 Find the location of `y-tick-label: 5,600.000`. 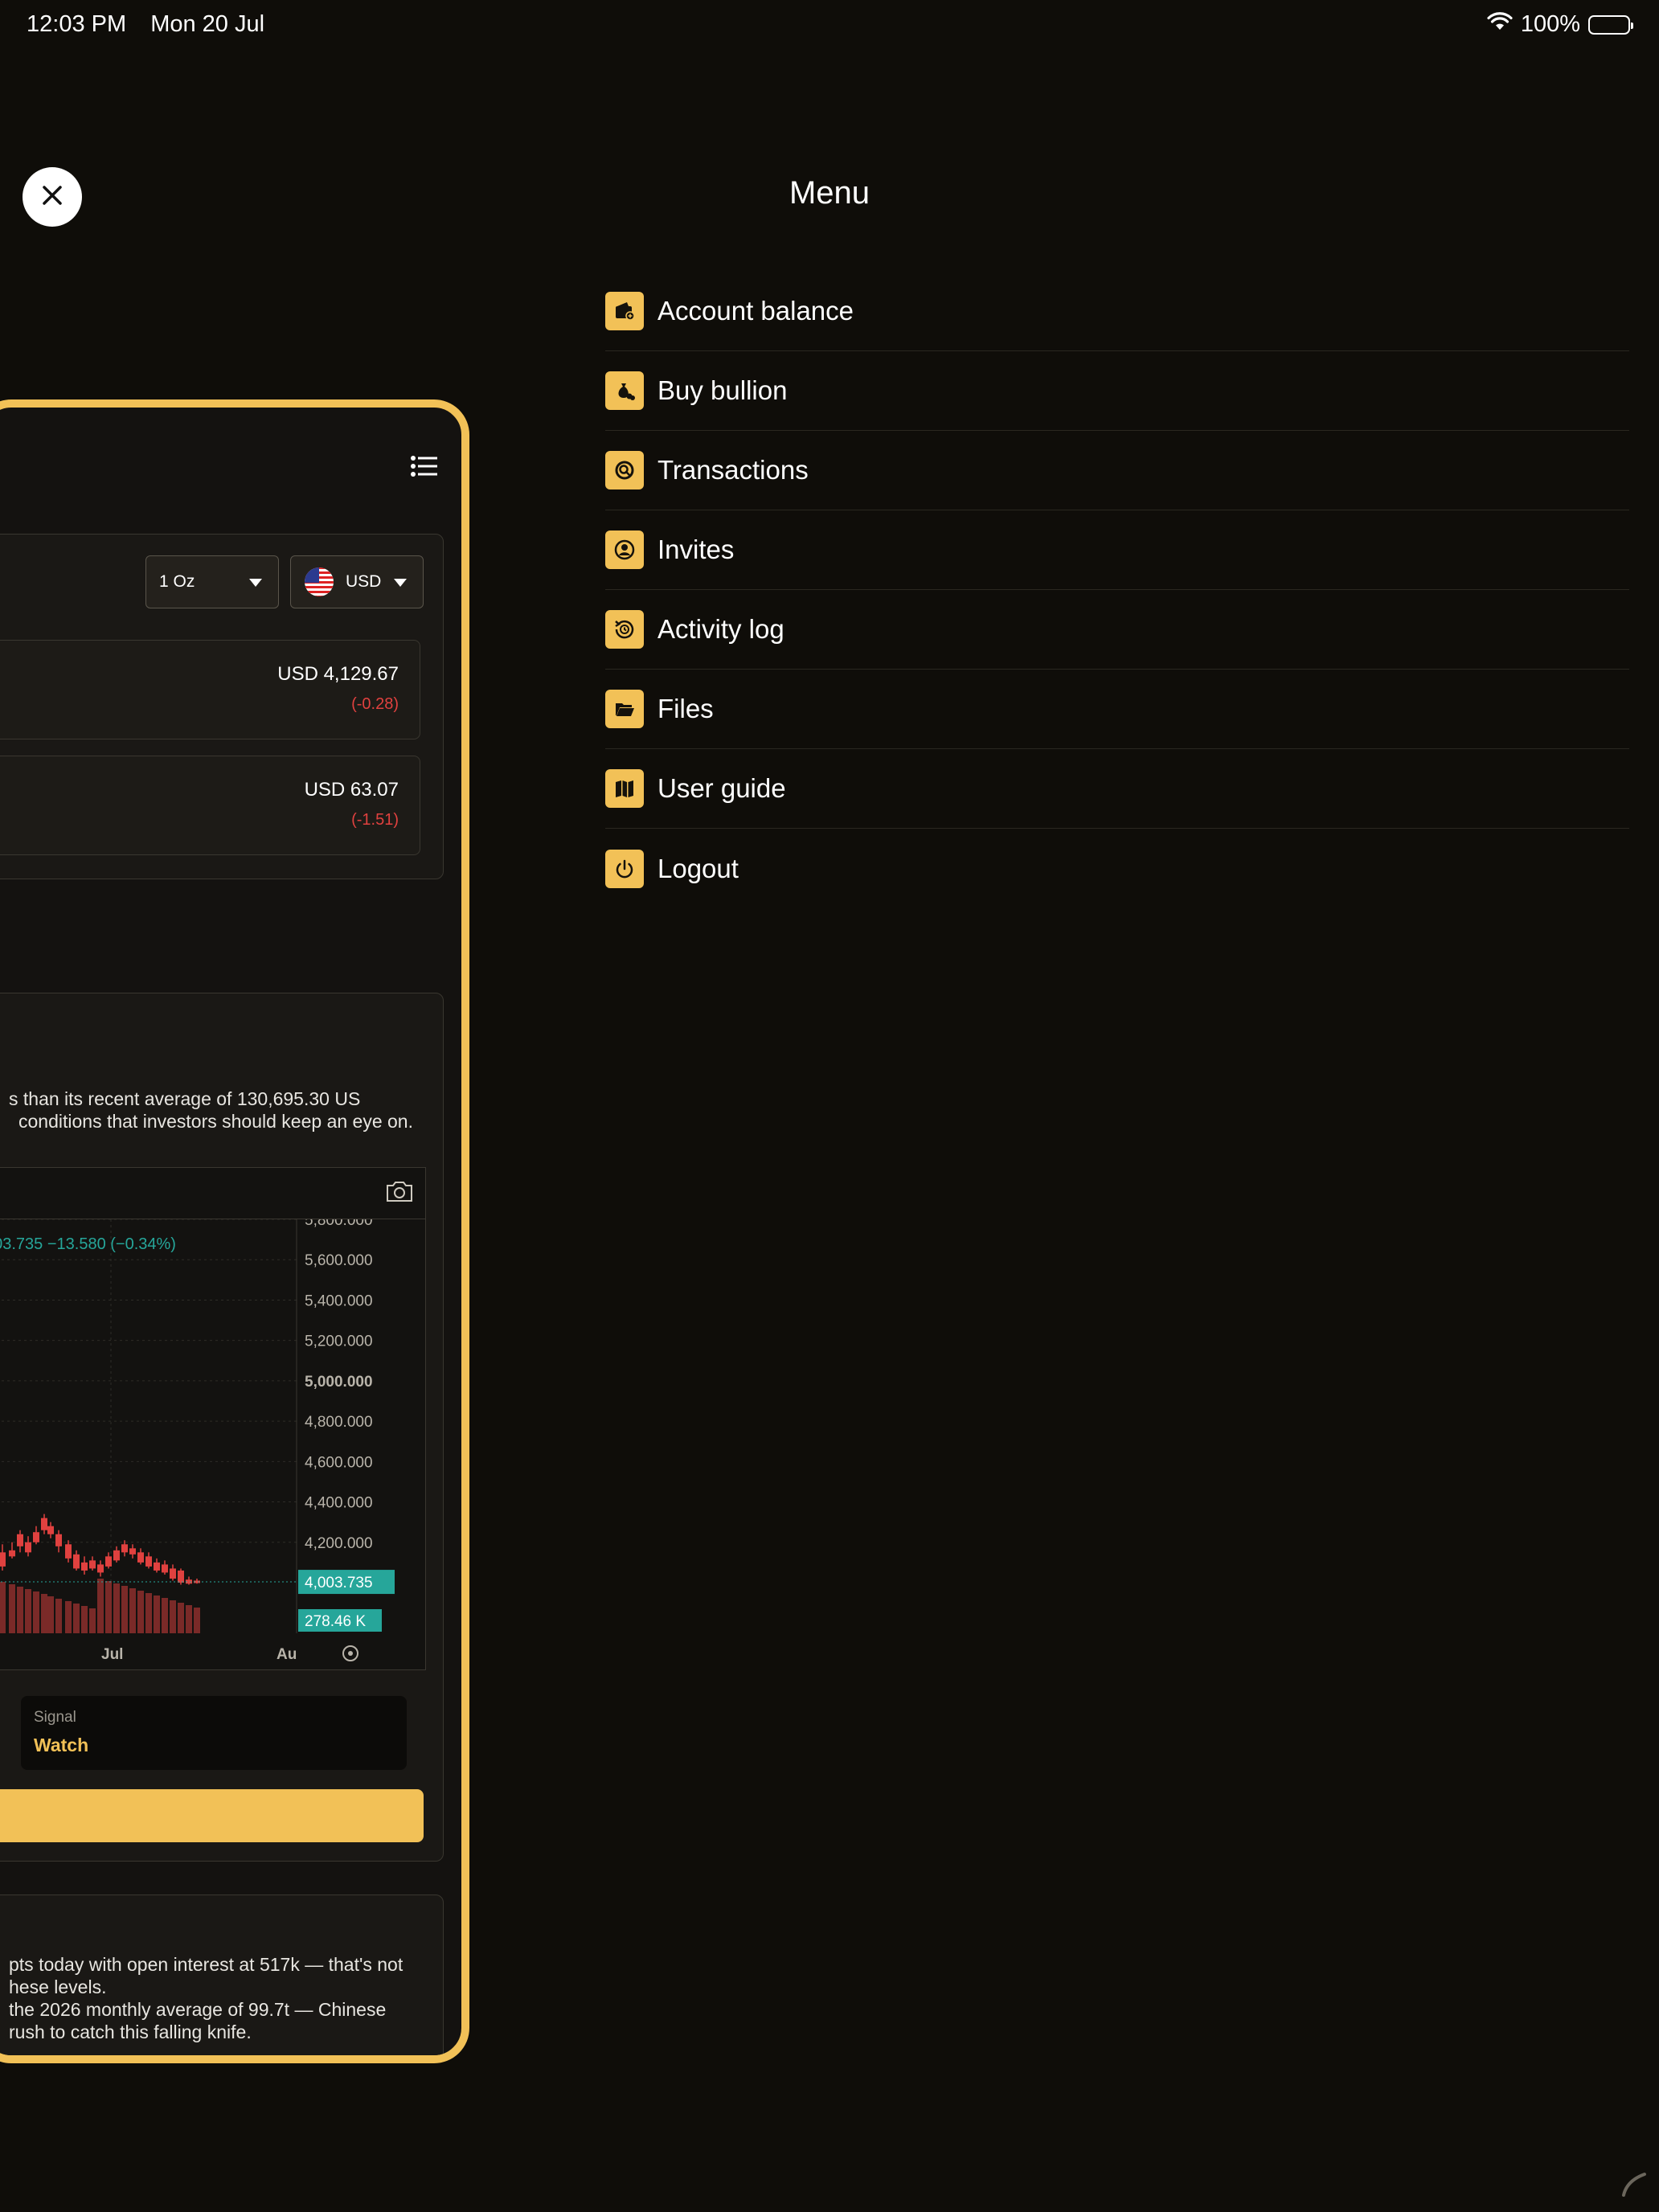

y-tick-label: 5,600.000 is located at coordinates (339, 1260).